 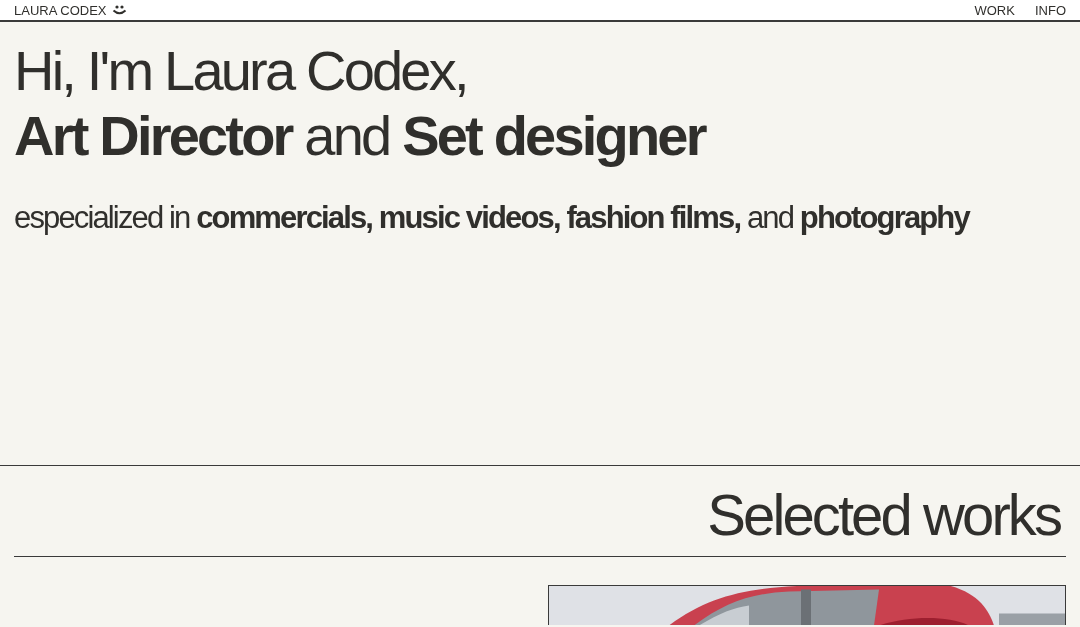 What do you see at coordinates (360, 136) in the screenshot?
I see `roles-heading: Art Director and Set designer` at bounding box center [360, 136].